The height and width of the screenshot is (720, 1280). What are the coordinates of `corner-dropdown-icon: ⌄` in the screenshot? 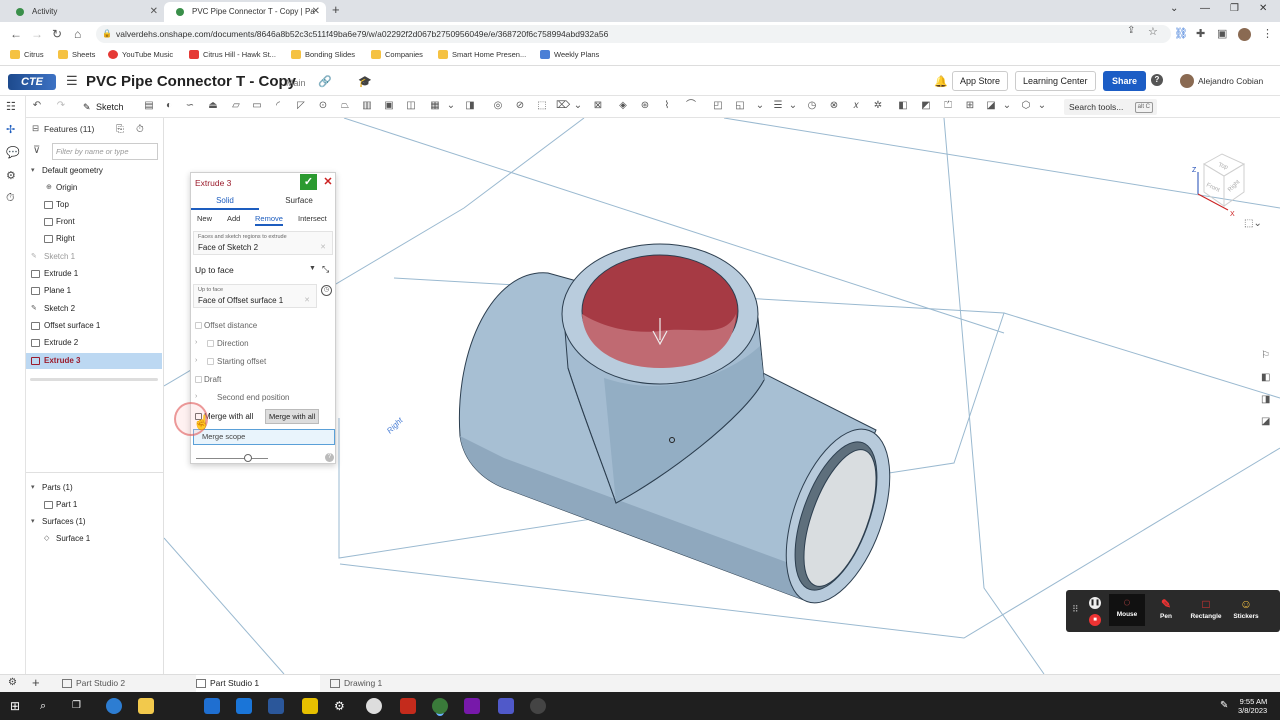 It's located at (1007, 106).